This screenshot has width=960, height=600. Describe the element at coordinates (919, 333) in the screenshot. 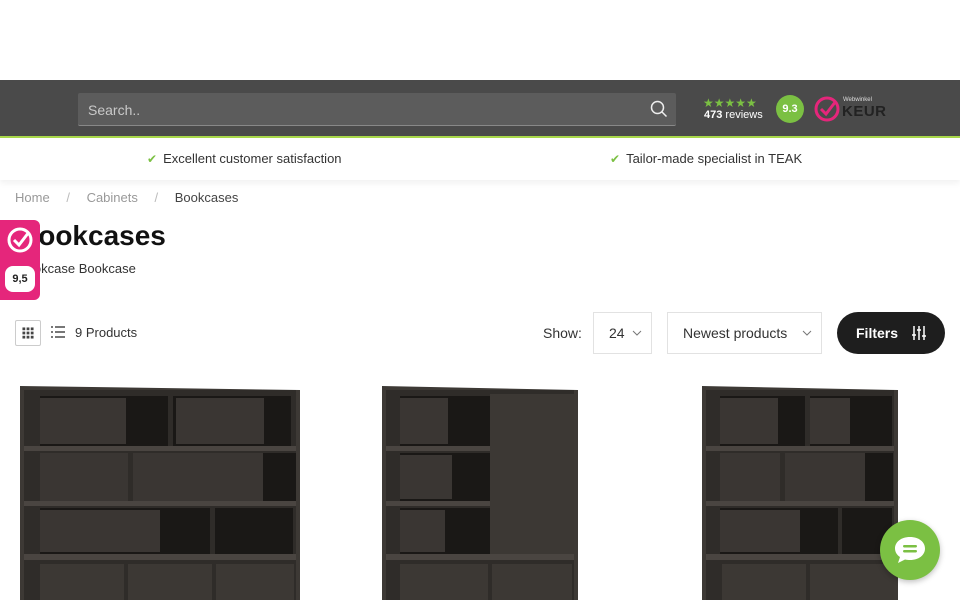

I see `sliders-icon` at that location.